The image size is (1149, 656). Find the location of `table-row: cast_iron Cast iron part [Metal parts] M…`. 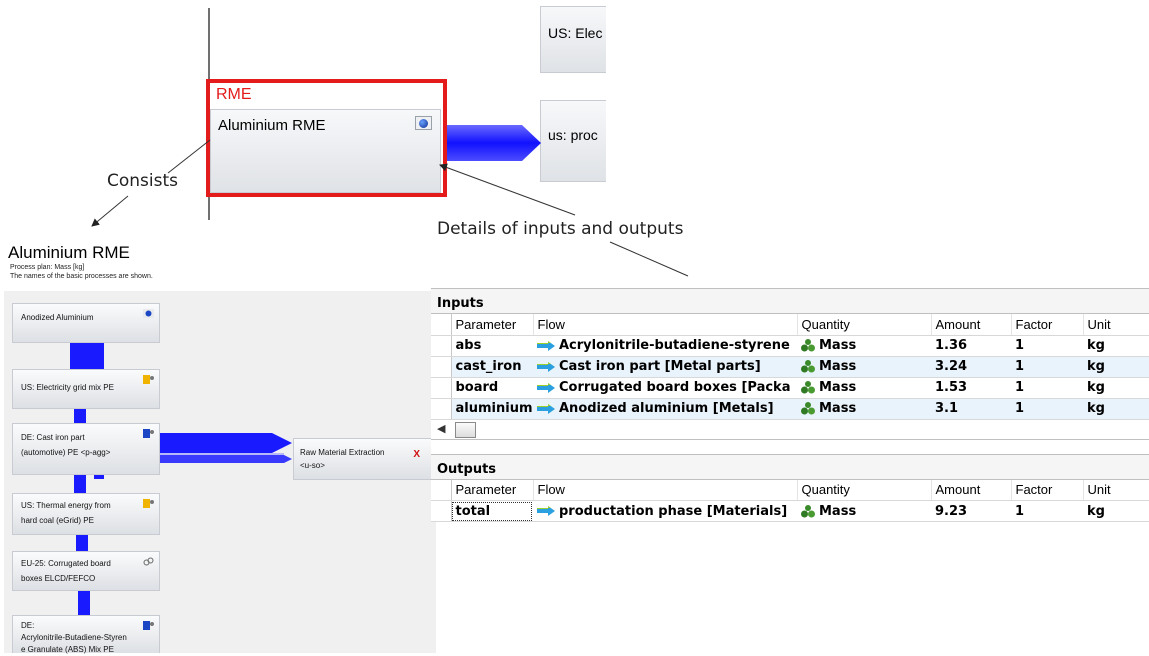

table-row: cast_iron Cast iron part [Metal parts] M… is located at coordinates (790, 367).